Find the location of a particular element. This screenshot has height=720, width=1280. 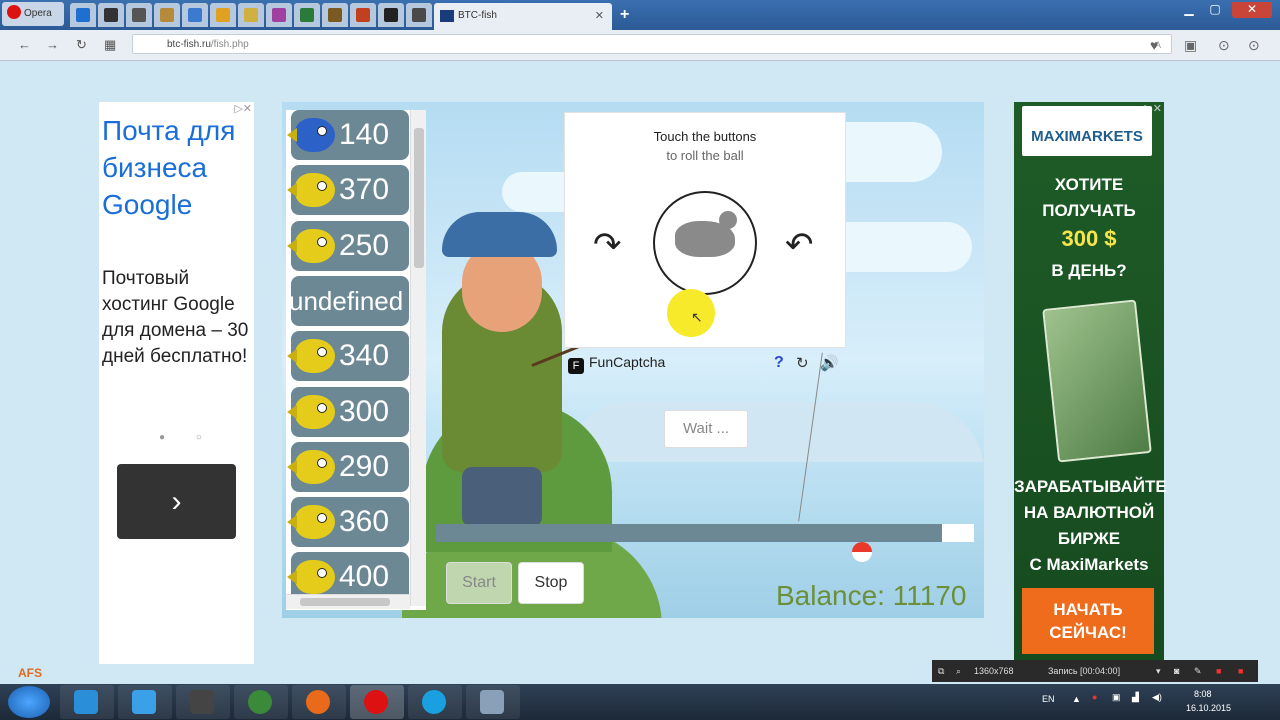

rotate-left-arrow-icon: ↷ is located at coordinates (607, 245).